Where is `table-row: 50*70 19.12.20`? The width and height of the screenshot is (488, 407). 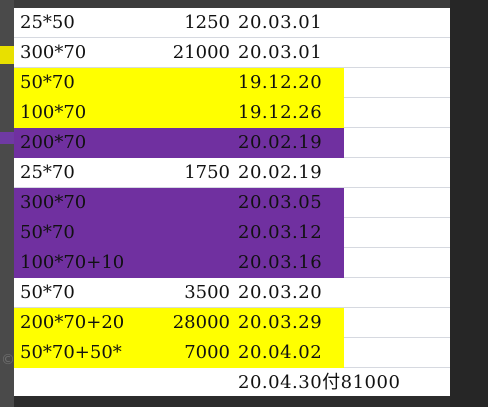 table-row: 50*70 19.12.20 is located at coordinates (232, 83).